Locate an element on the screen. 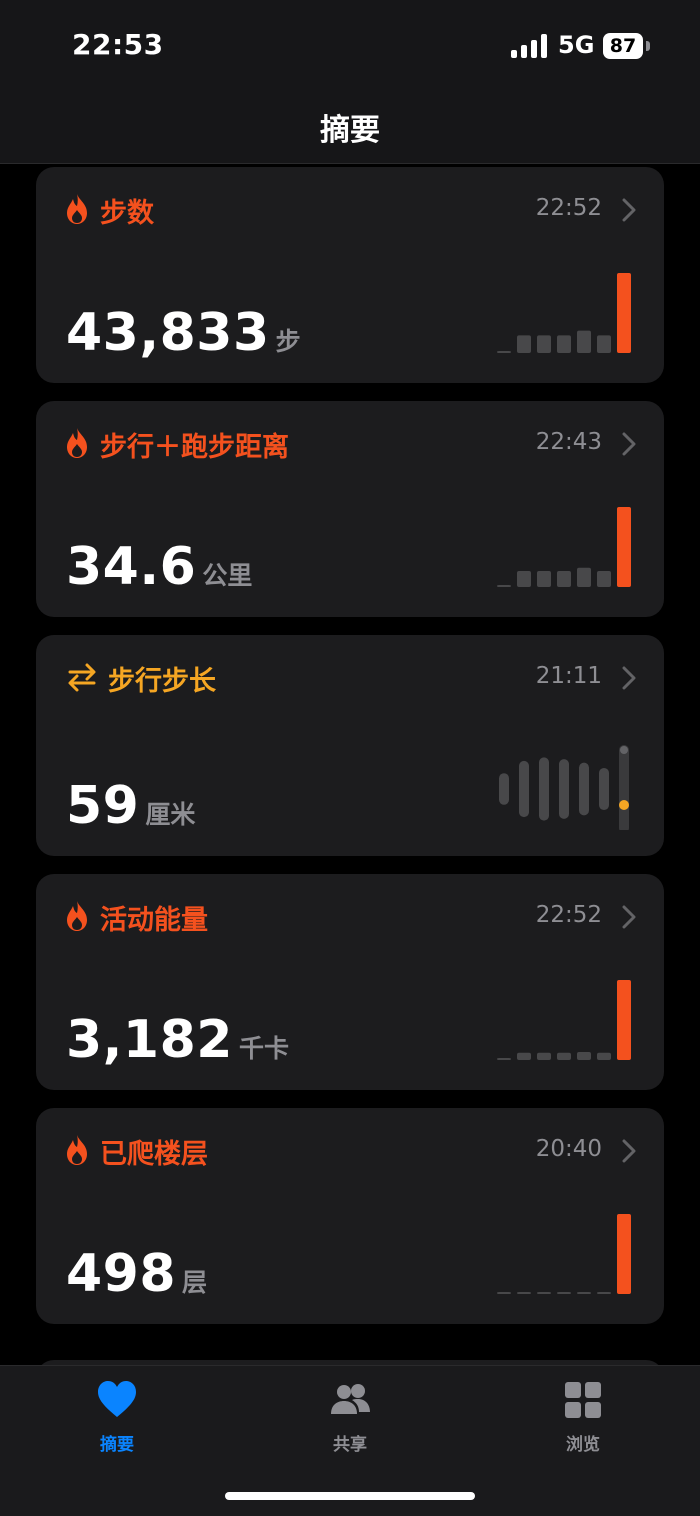 This screenshot has width=700, height=1516. card-active-energy: 活动能量 22:52 3,182 千卡 is located at coordinates (350, 982).